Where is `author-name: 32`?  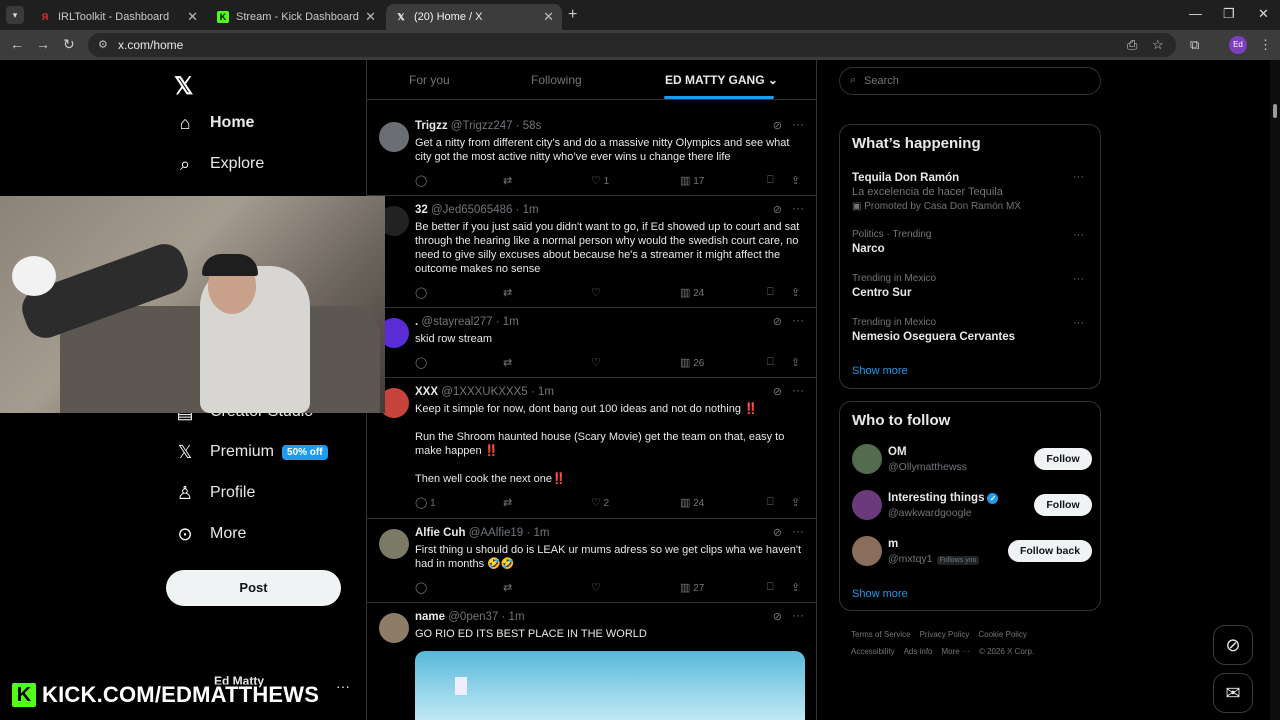 author-name: 32 is located at coordinates (421, 210).